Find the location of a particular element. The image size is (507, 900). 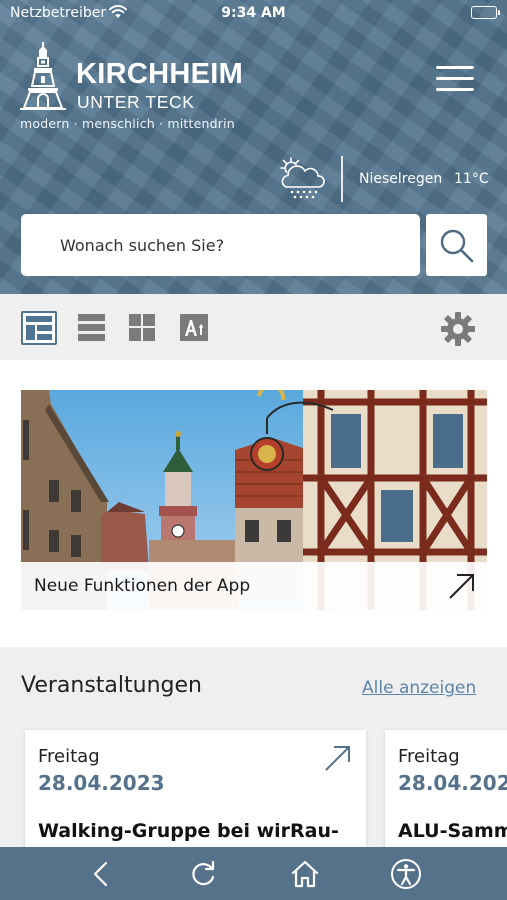

font-size-icon is located at coordinates (196, 328).